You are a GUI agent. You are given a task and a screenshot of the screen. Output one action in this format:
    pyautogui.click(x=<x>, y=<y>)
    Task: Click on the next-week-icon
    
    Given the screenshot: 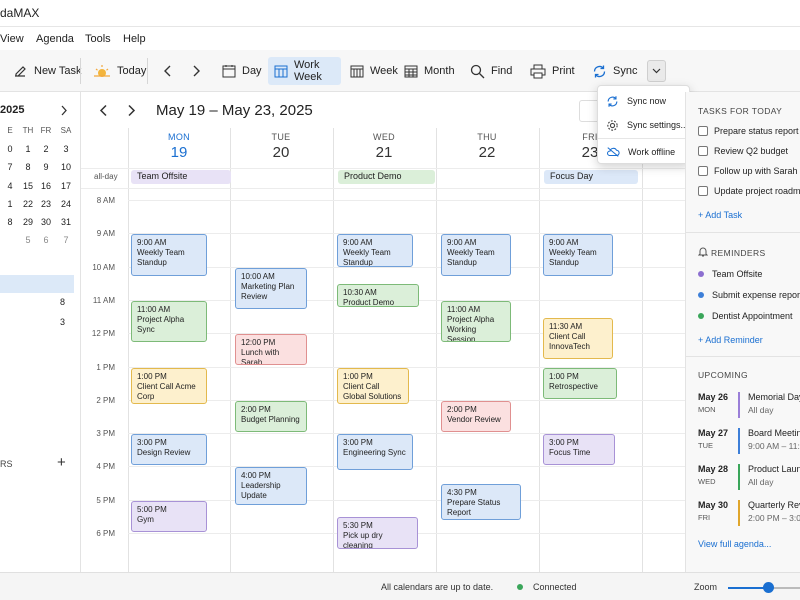 What is the action you would take?
    pyautogui.click(x=131, y=110)
    